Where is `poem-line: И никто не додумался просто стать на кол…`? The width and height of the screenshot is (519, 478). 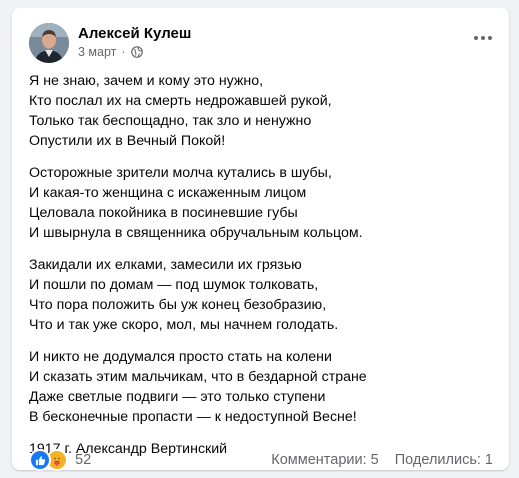 poem-line: И никто не додумался просто стать на кол… is located at coordinates (180, 357).